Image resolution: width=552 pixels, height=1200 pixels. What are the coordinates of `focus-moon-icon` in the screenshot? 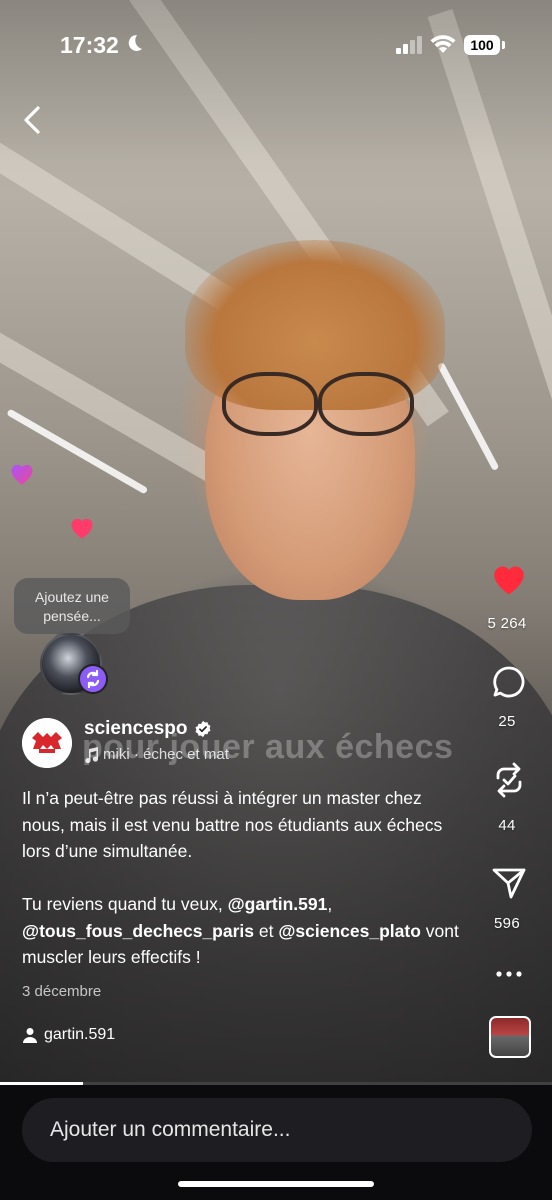 It's located at (134, 46).